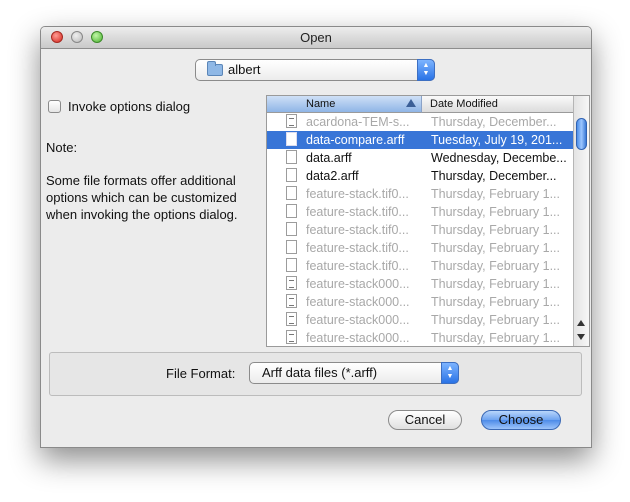 Image resolution: width=630 pixels, height=502 pixels. I want to click on cancel-button: Cancel, so click(425, 420).